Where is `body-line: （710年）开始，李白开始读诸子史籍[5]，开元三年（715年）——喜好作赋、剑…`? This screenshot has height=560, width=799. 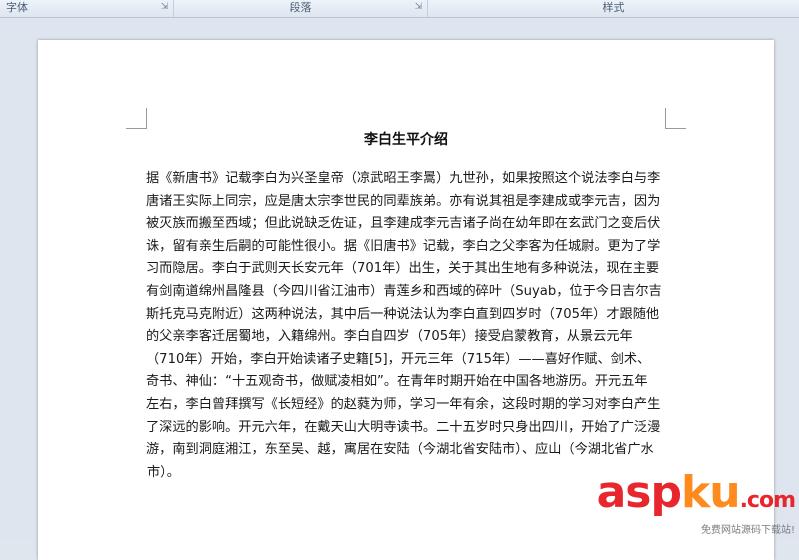
body-line: （710年）开始，李白开始读诸子史籍[5]，开元三年（715年）——喜好作赋、剑… is located at coordinates (406, 360).